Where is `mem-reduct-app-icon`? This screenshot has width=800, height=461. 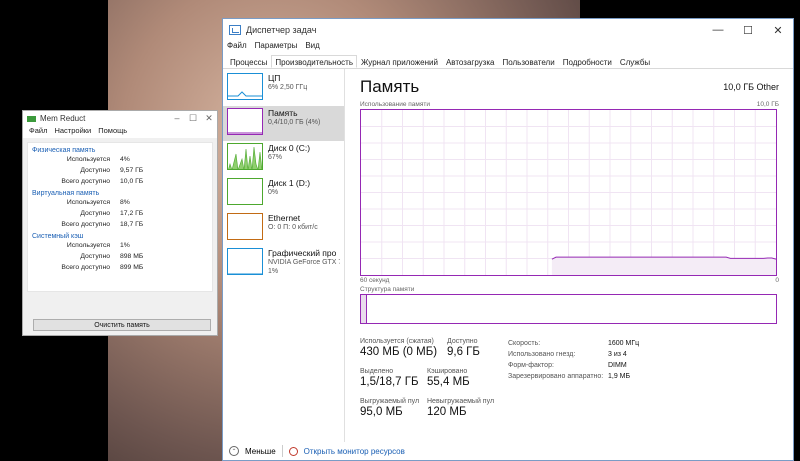 mem-reduct-app-icon is located at coordinates (31, 118).